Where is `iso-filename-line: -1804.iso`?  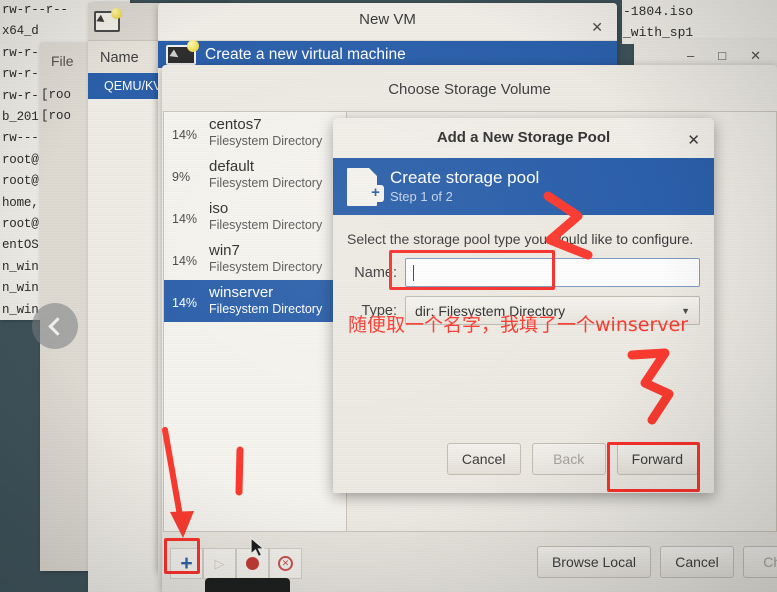 iso-filename-line: -1804.iso is located at coordinates (658, 11).